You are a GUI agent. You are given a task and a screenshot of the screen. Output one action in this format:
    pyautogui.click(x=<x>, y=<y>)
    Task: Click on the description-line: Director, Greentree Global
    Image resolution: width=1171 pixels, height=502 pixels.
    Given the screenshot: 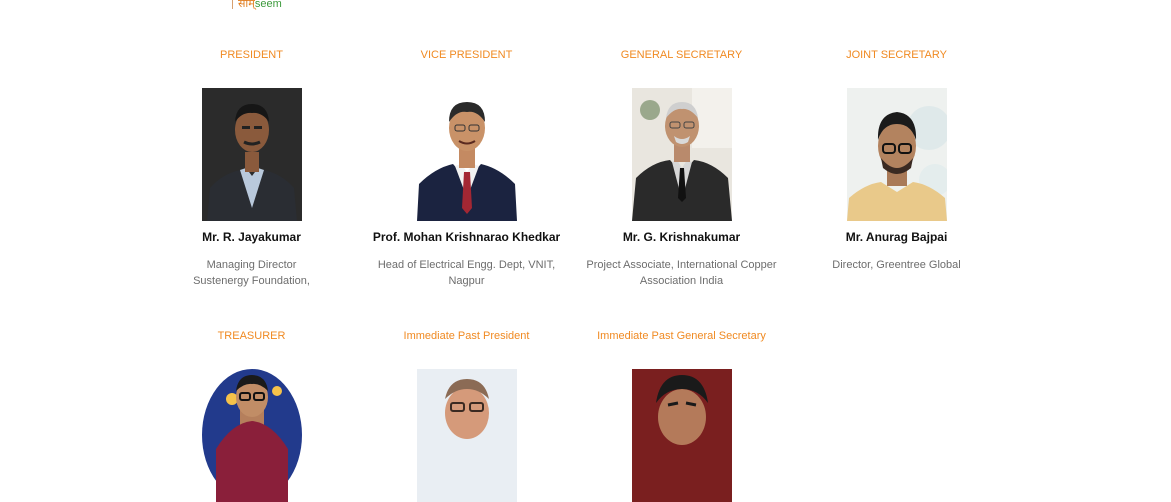 What is the action you would take?
    pyautogui.click(x=896, y=265)
    